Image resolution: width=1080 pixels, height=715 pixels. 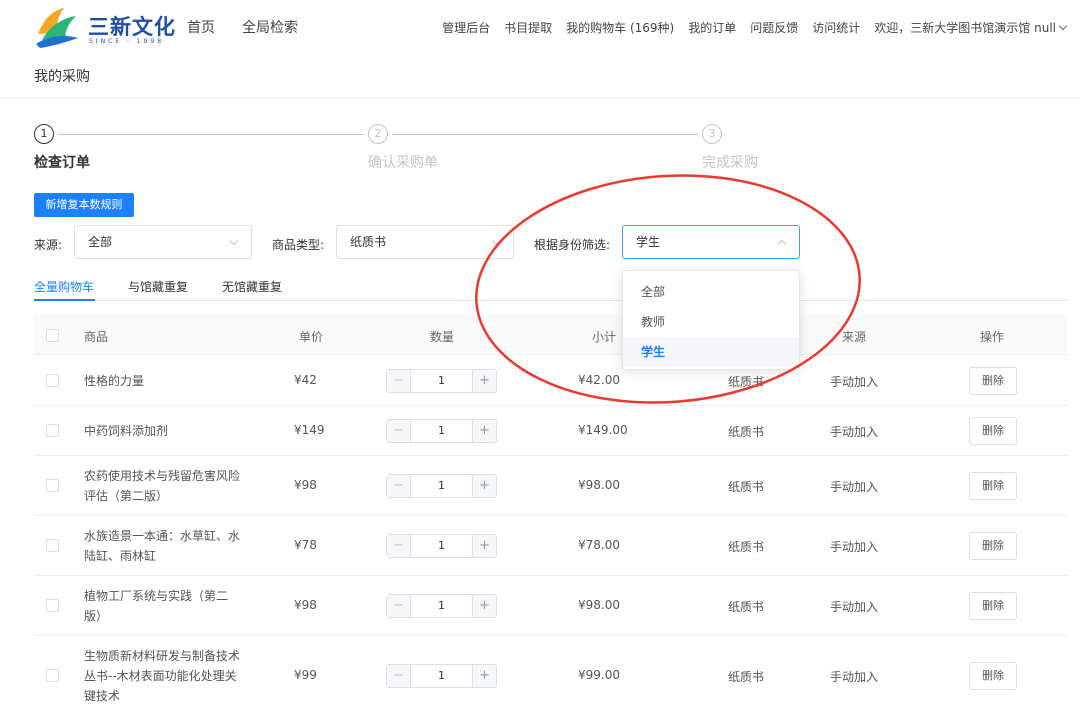 What do you see at coordinates (648, 242) in the screenshot?
I see `identity-select-value: 学生` at bounding box center [648, 242].